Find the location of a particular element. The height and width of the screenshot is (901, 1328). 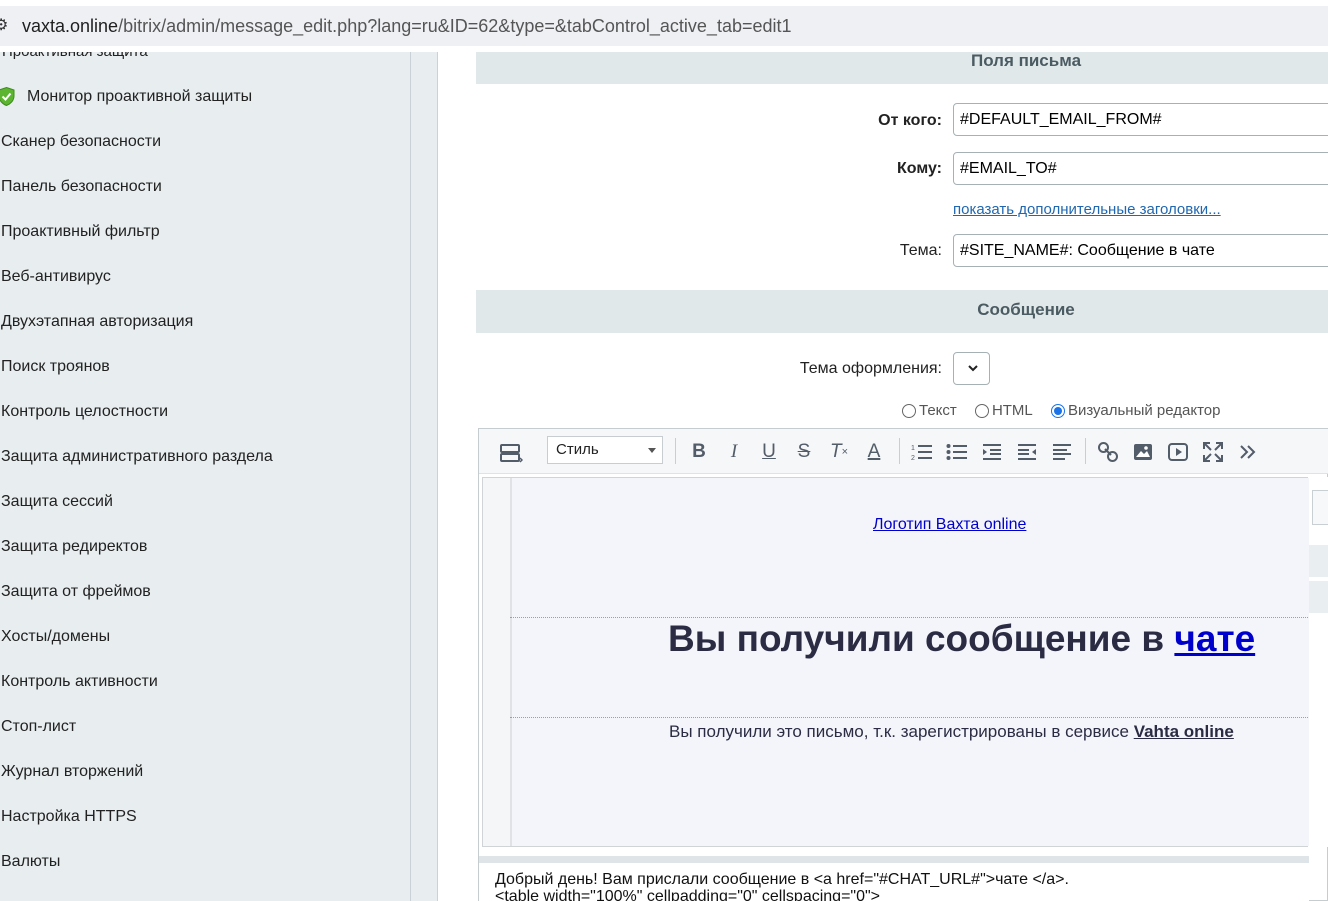

sidebar-item-two-factor: Двухэтапная авторизация is located at coordinates (97, 322).